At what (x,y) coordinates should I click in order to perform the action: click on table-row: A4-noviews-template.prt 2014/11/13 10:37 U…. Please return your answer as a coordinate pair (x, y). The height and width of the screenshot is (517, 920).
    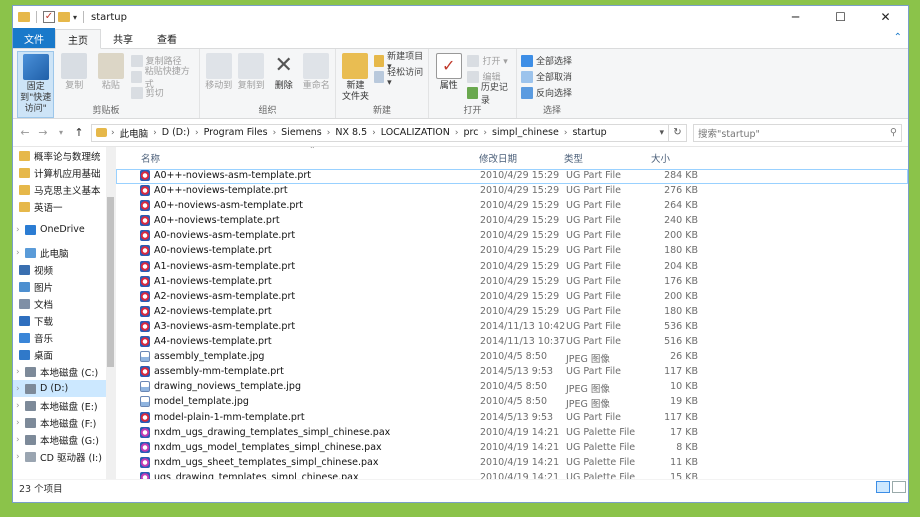
    Looking at the image, I should click on (512, 342).